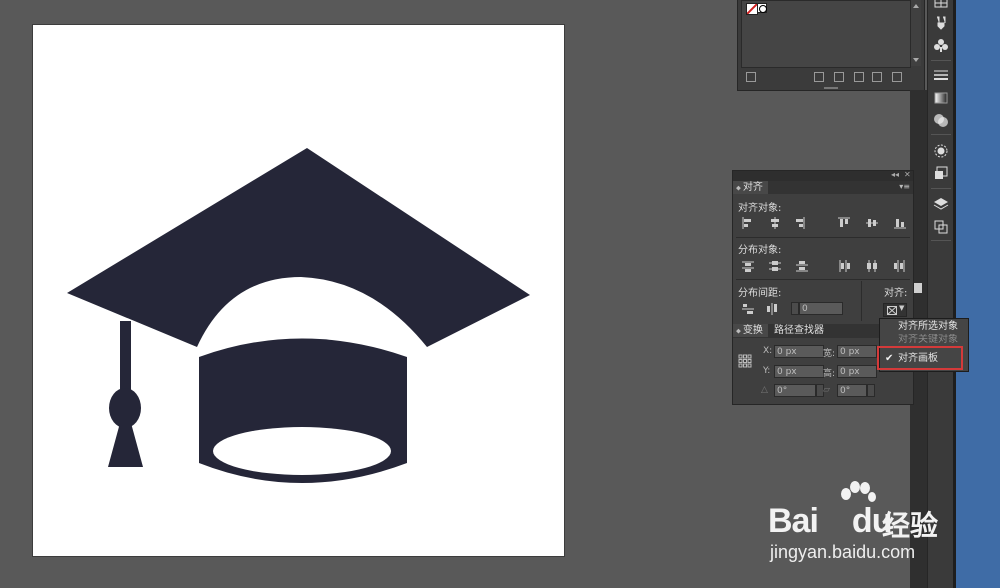 The image size is (1000, 588). Describe the element at coordinates (910, 525) in the screenshot. I see `watermark-cn: 经验` at that location.